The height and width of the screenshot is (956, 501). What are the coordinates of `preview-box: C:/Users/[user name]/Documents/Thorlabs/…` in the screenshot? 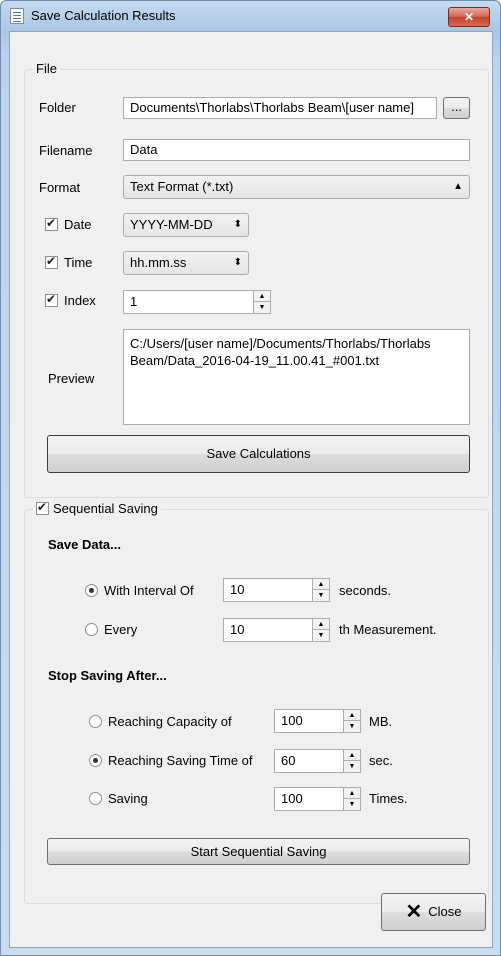 It's located at (296, 377).